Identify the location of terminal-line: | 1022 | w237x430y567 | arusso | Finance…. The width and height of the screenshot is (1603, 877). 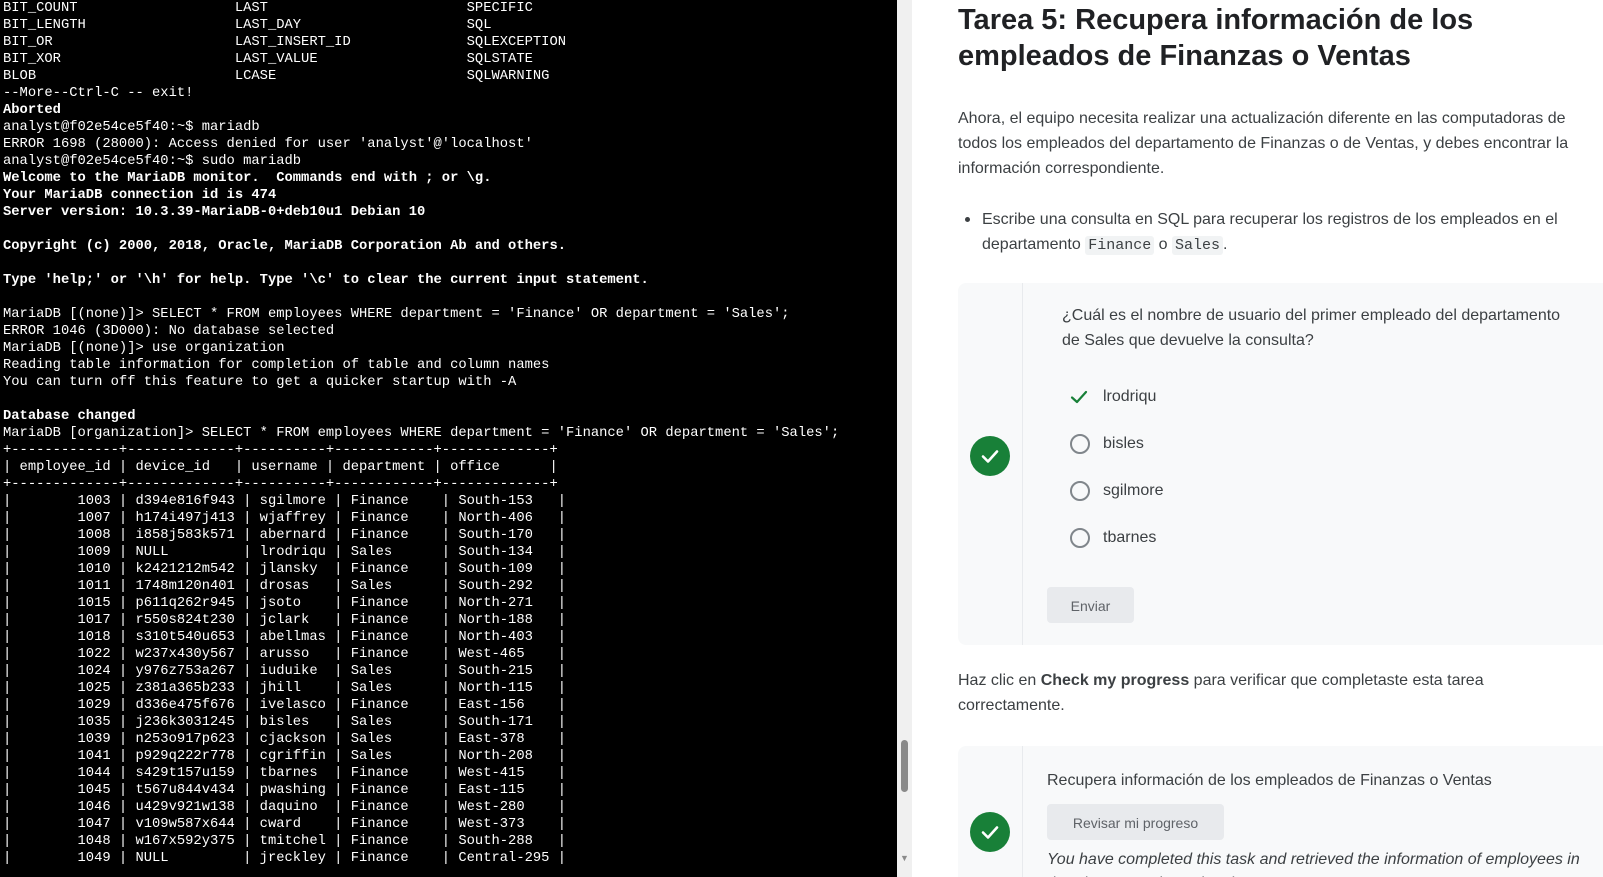
(285, 654).